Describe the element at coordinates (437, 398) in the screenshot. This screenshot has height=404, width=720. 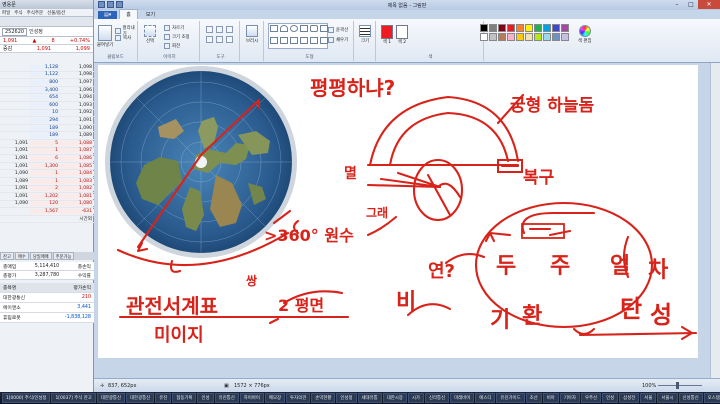
I see `taskbar-item: 신라통신` at that location.